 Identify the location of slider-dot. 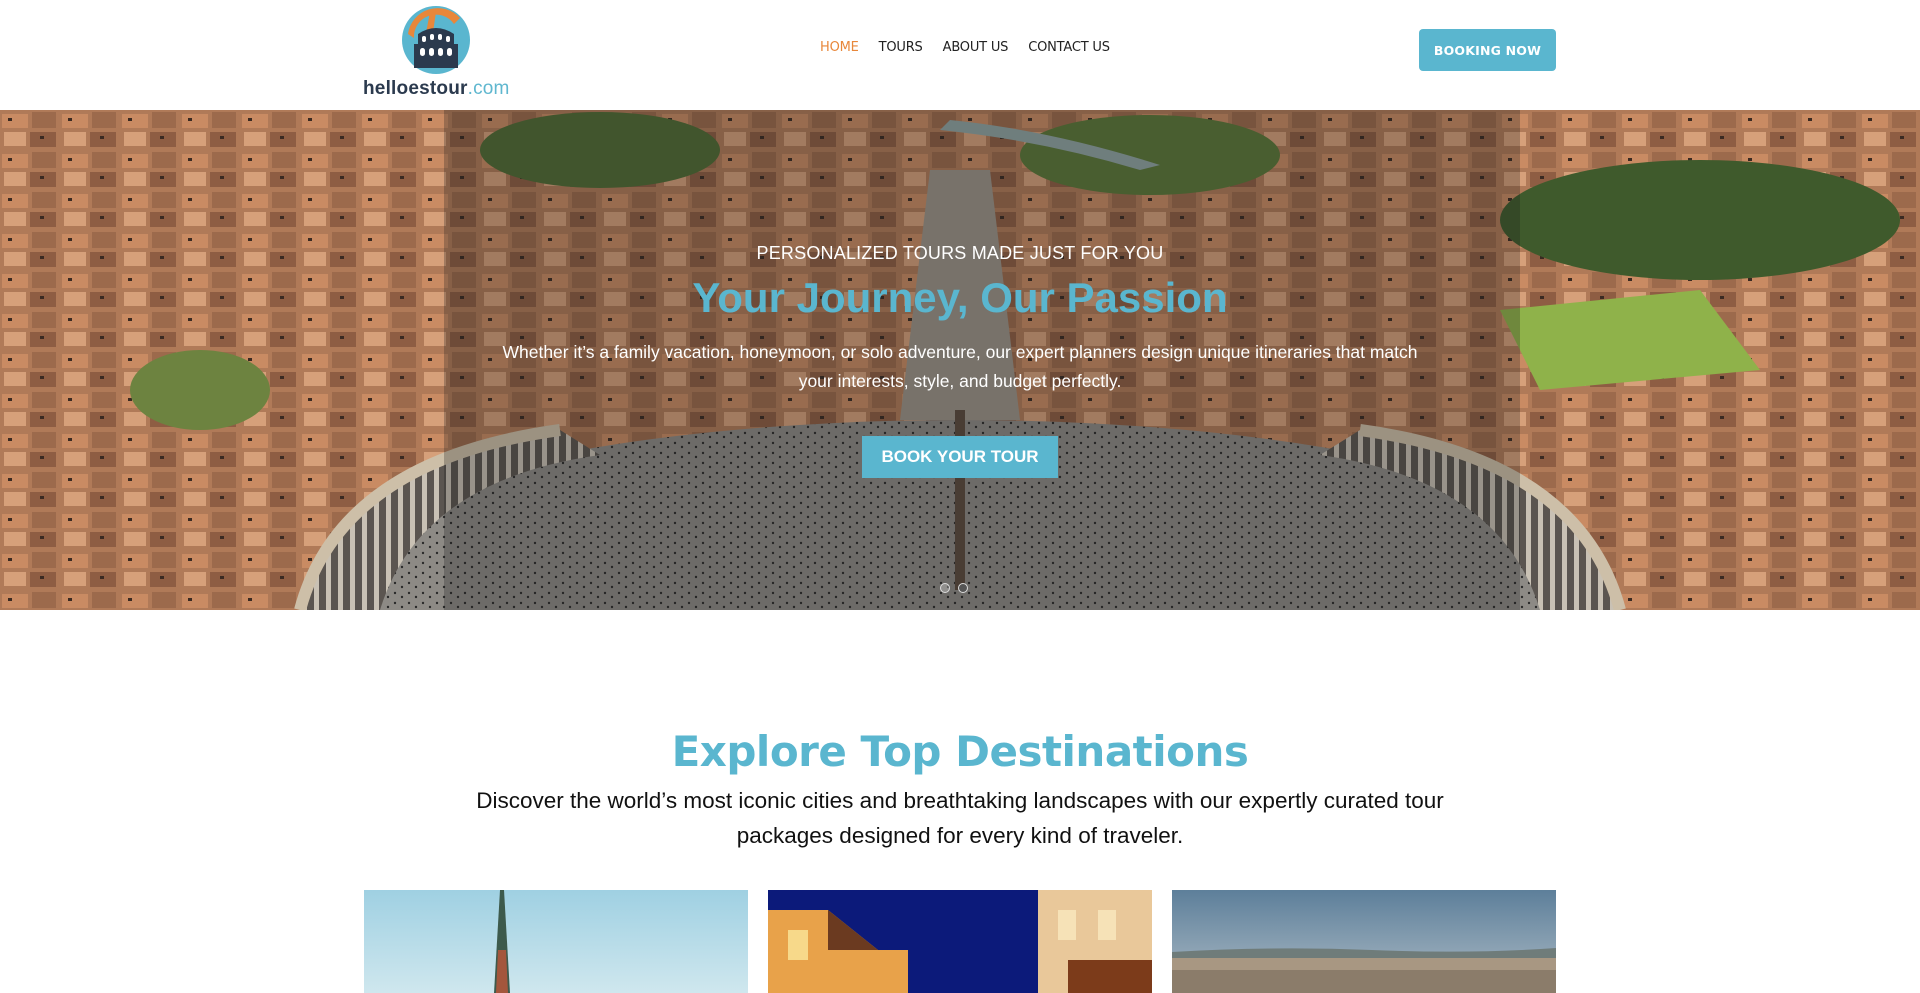
(945, 588).